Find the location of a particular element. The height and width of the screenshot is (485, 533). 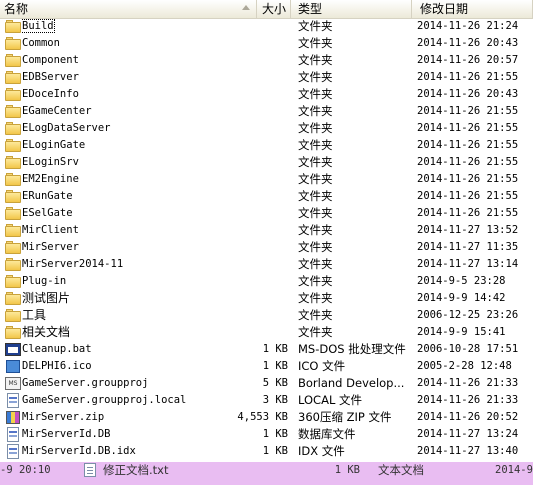

date-column-header: 修改日期 is located at coordinates (472, 9).